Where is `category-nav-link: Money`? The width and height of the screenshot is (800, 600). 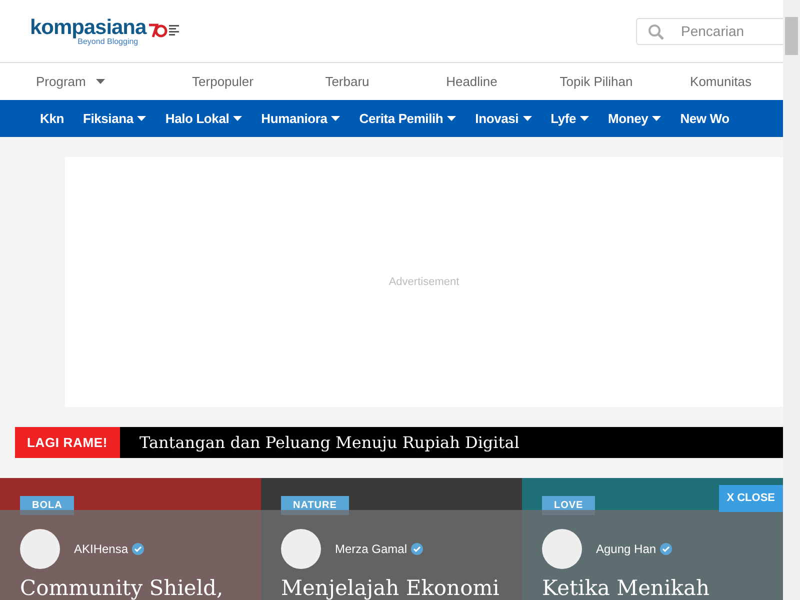
category-nav-link: Money is located at coordinates (635, 118).